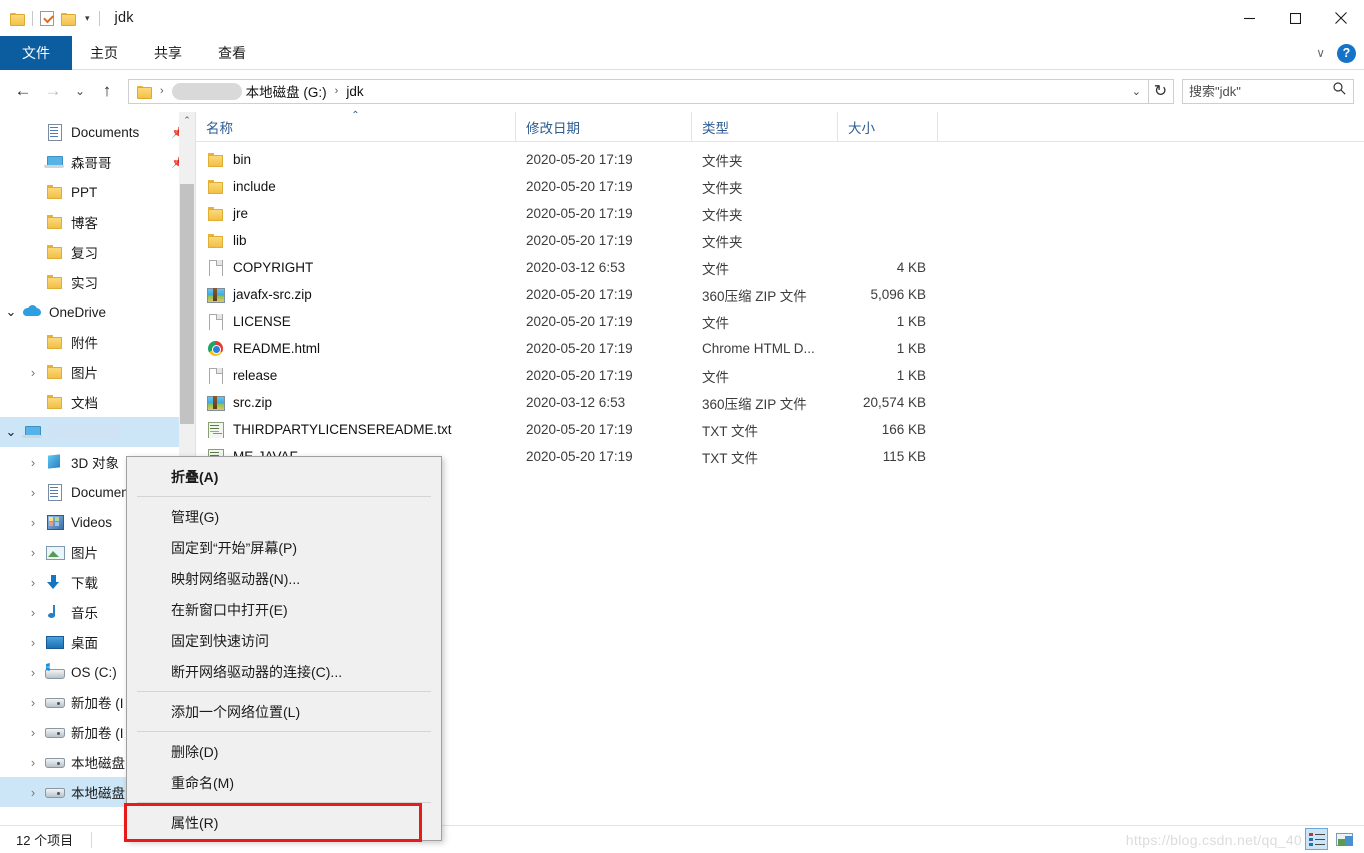 Image resolution: width=1364 pixels, height=853 pixels. What do you see at coordinates (144, 92) in the screenshot?
I see `breadcrumb-folder-icon` at bounding box center [144, 92].